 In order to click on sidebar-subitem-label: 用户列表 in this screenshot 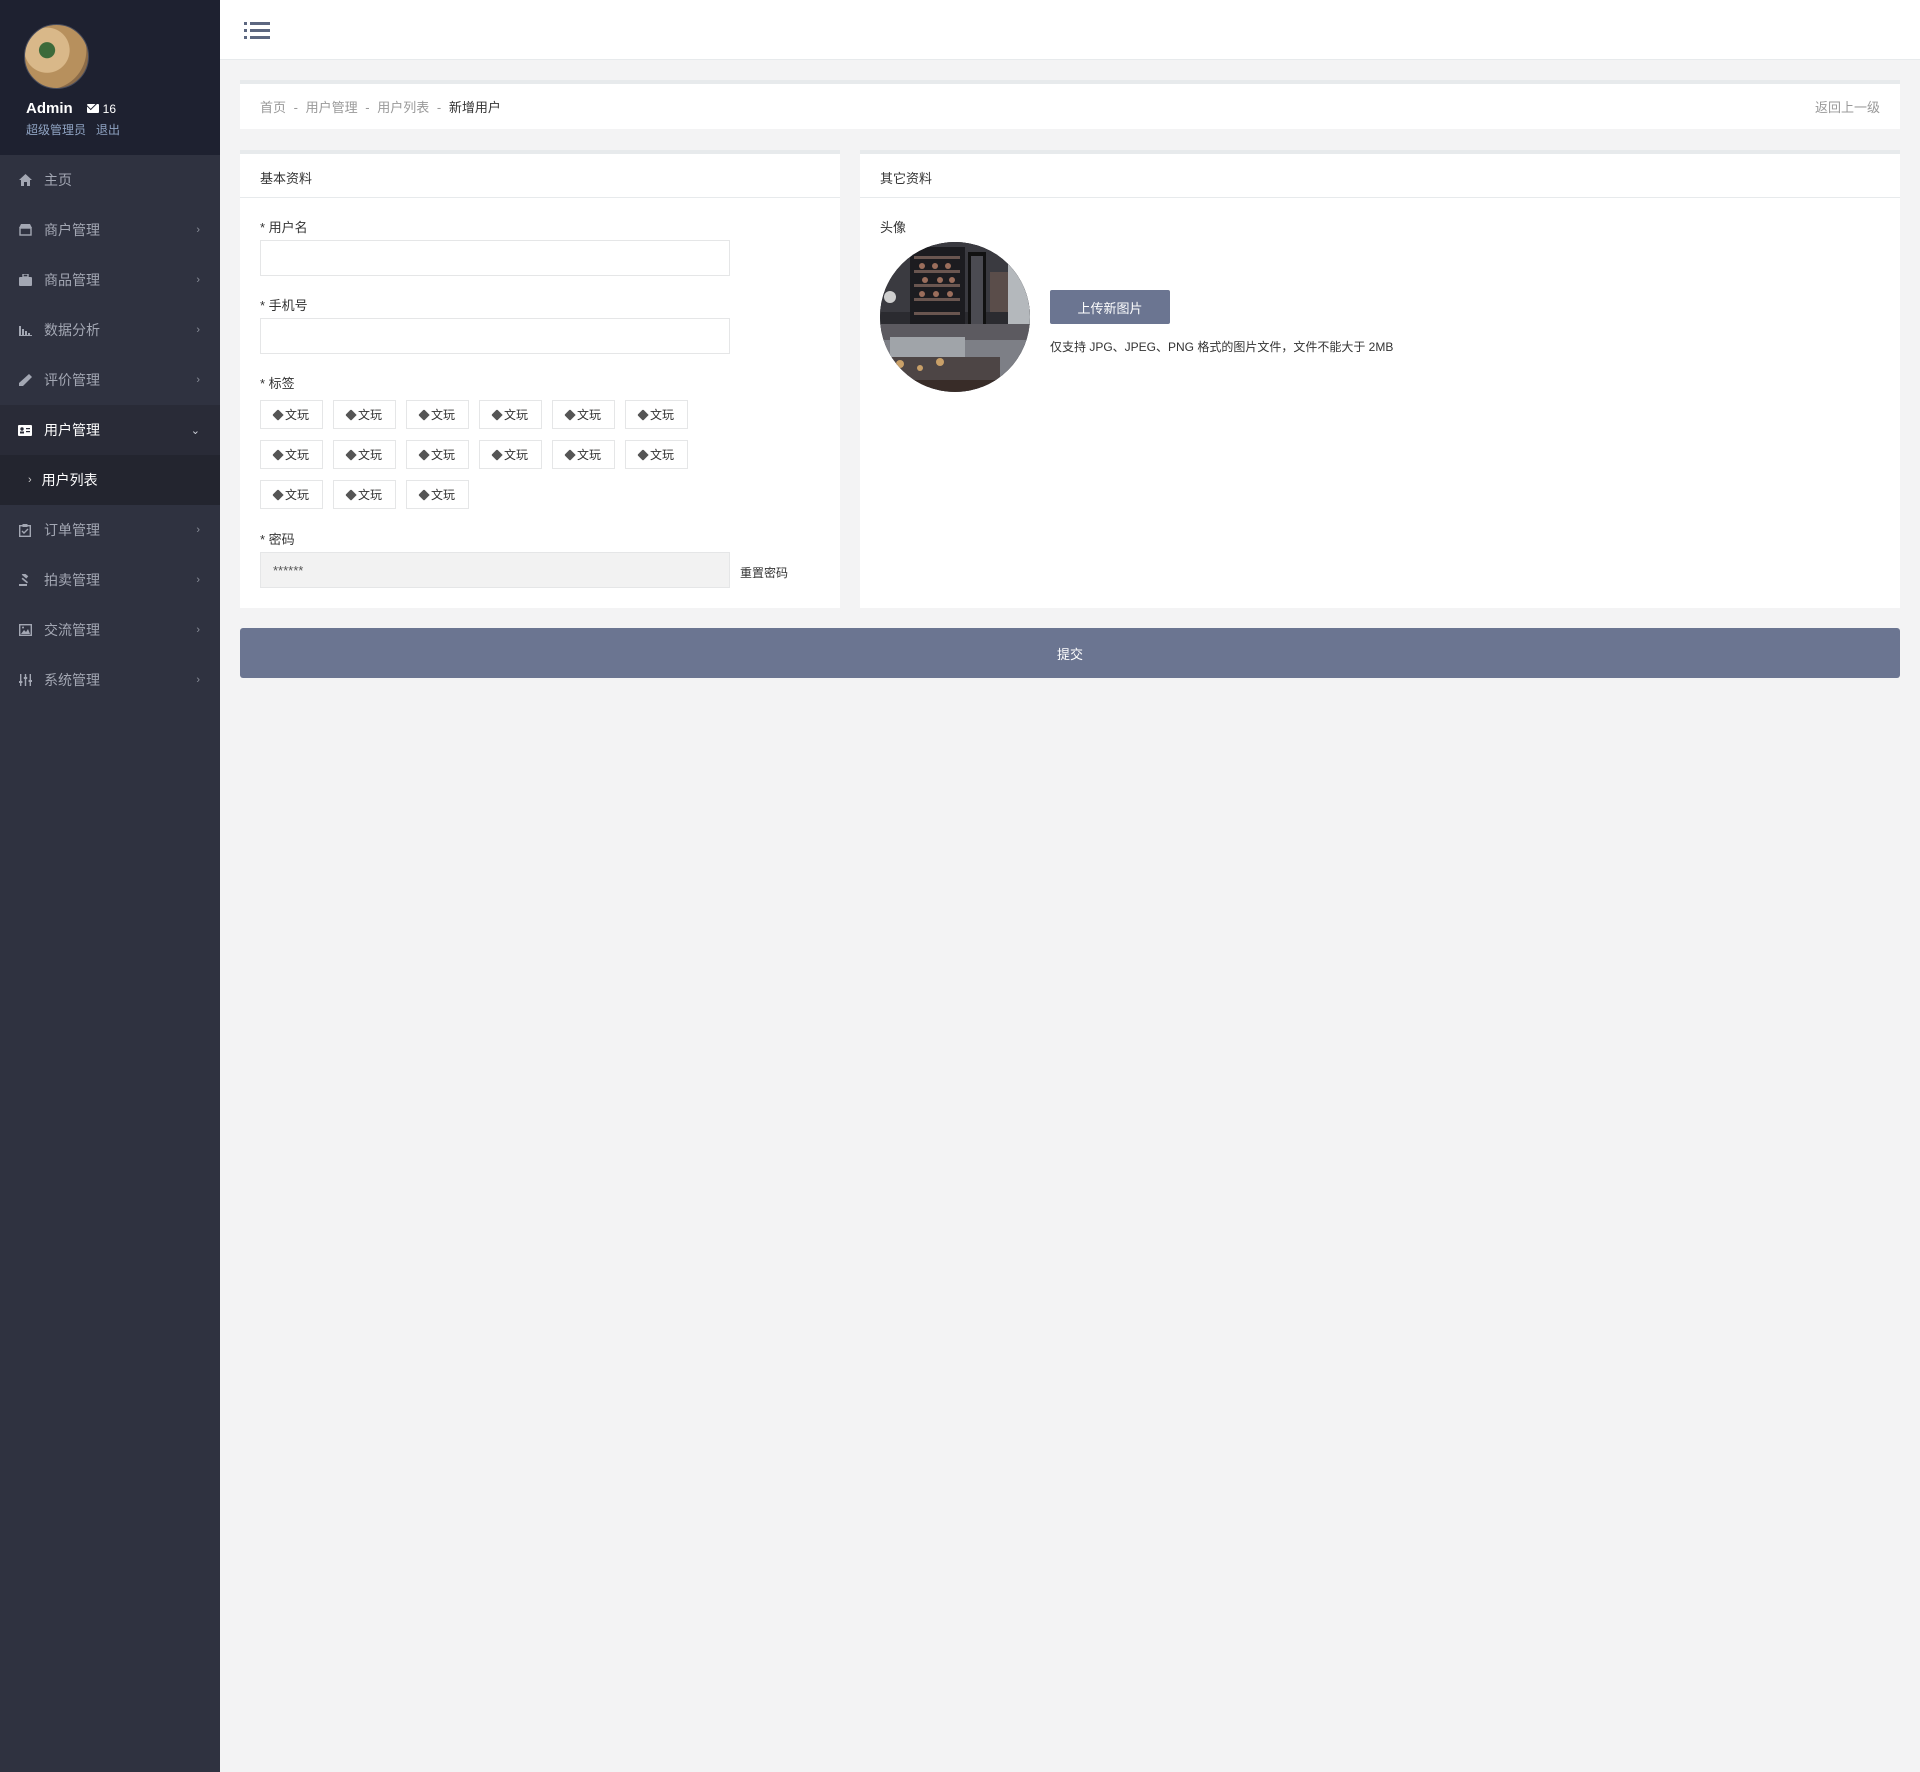, I will do `click(69, 480)`.